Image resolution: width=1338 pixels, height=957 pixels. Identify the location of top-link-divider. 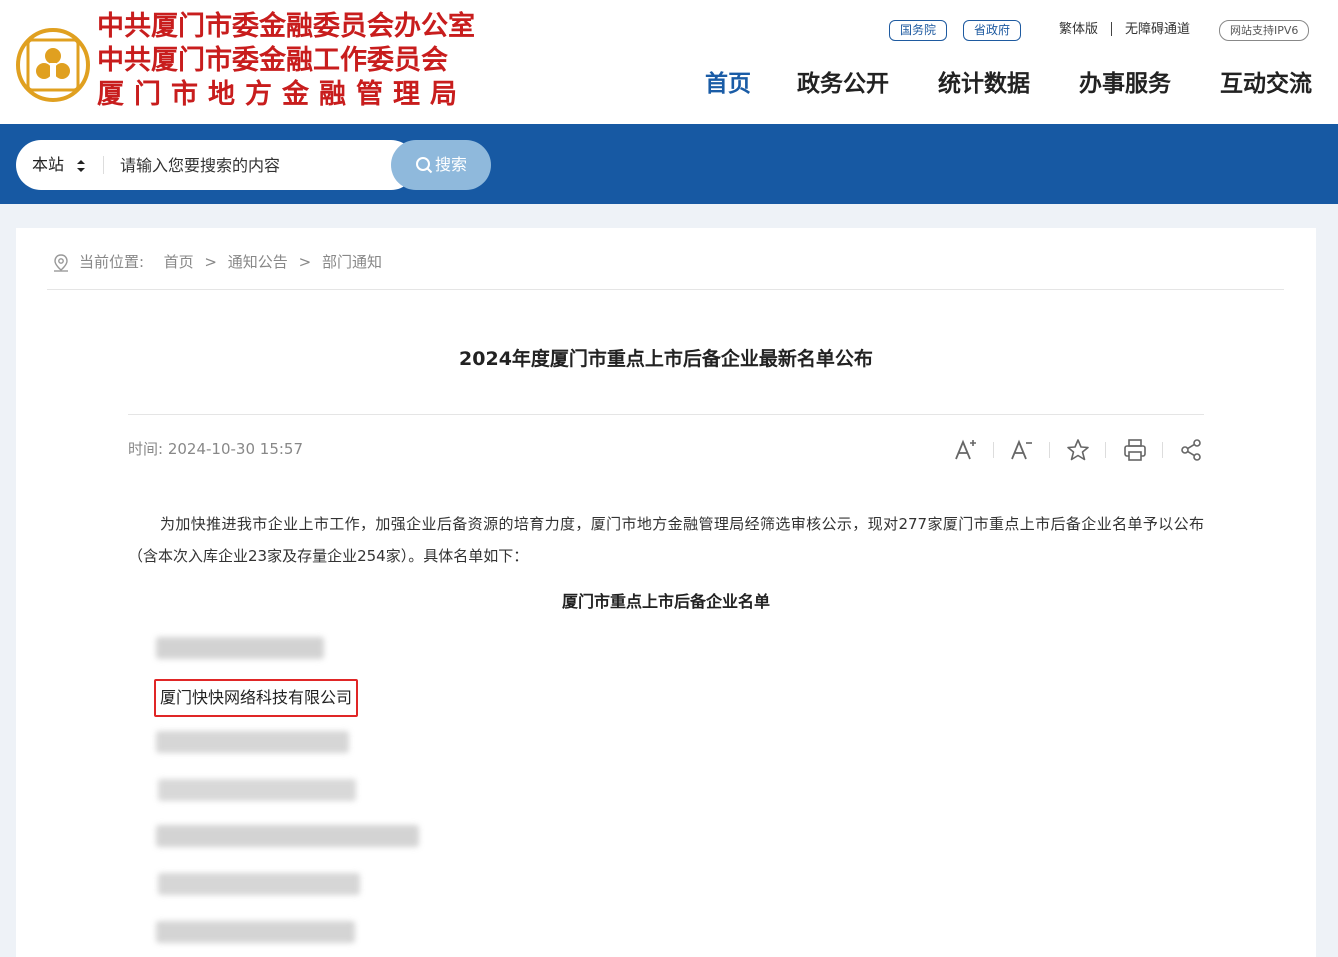
(1111, 29).